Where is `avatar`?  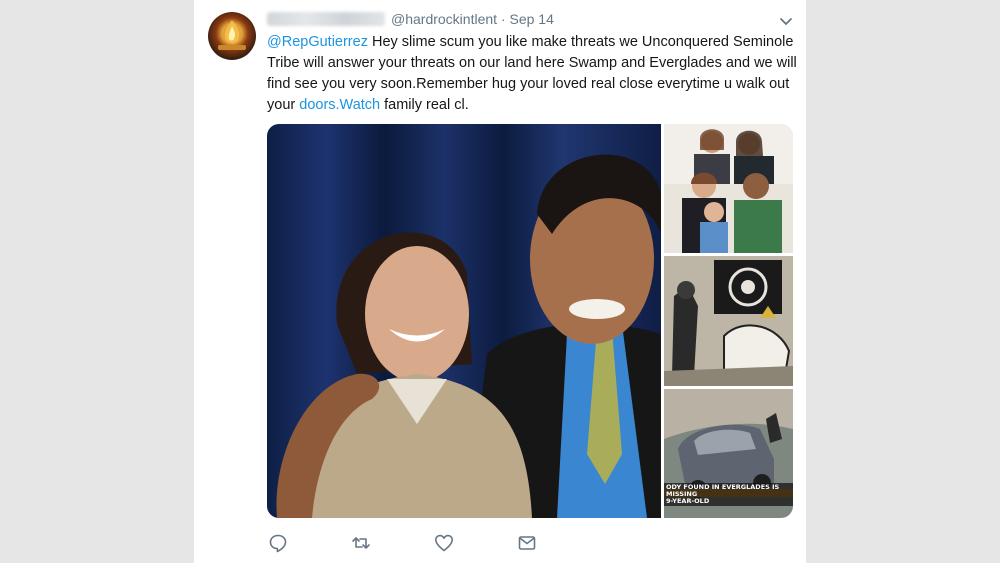 avatar is located at coordinates (232, 36).